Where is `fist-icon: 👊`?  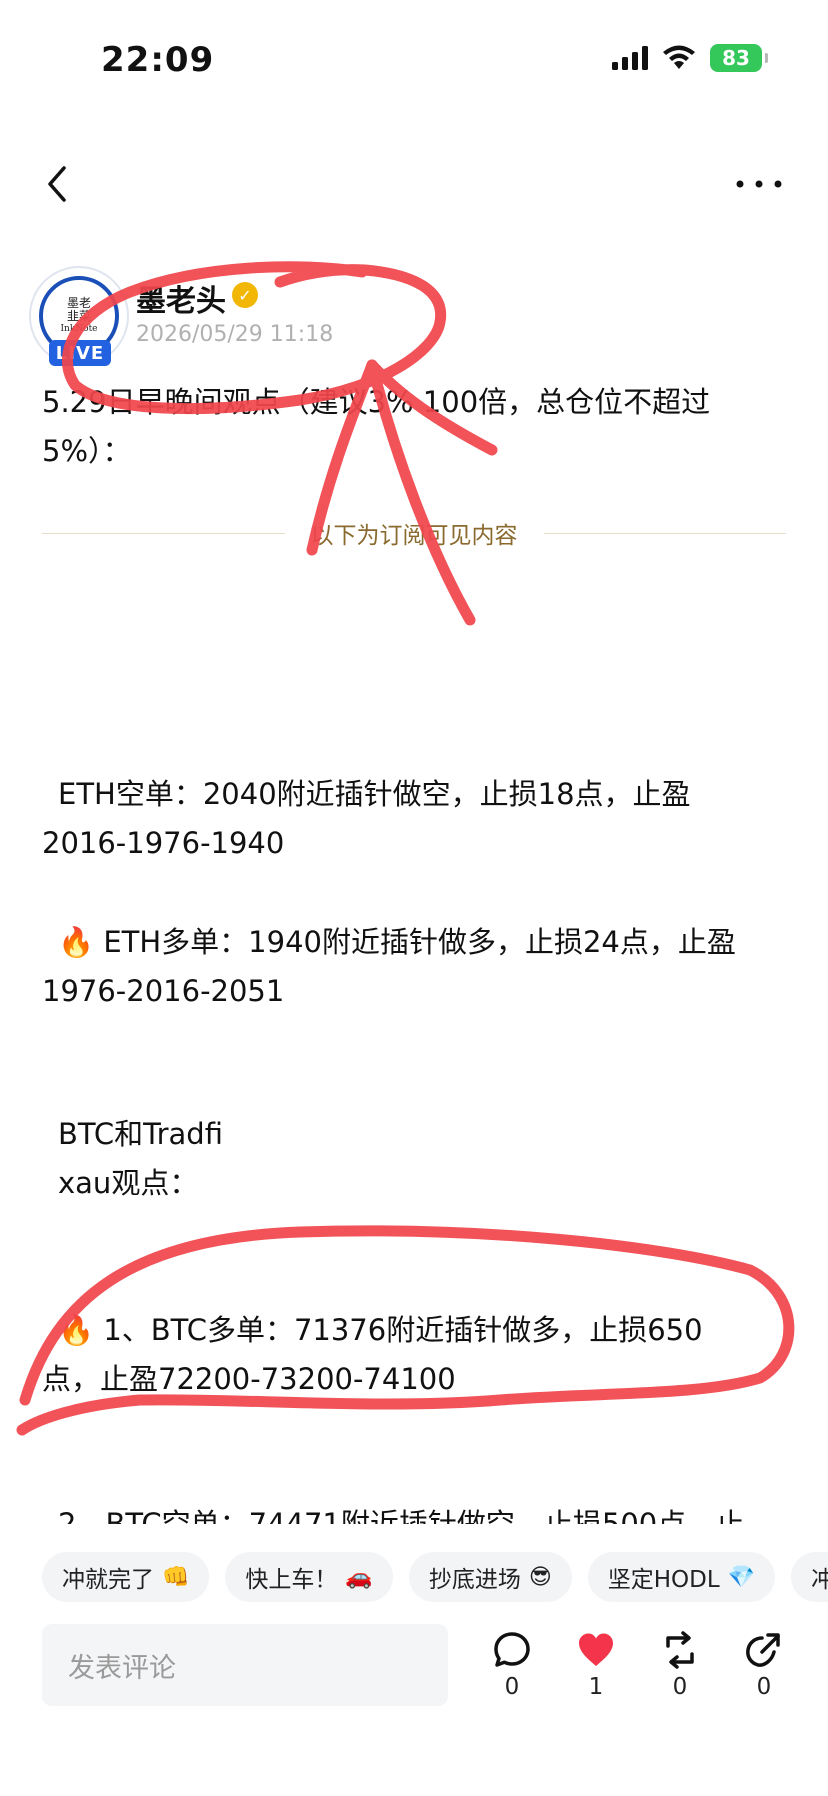
fist-icon: 👊 is located at coordinates (176, 1577).